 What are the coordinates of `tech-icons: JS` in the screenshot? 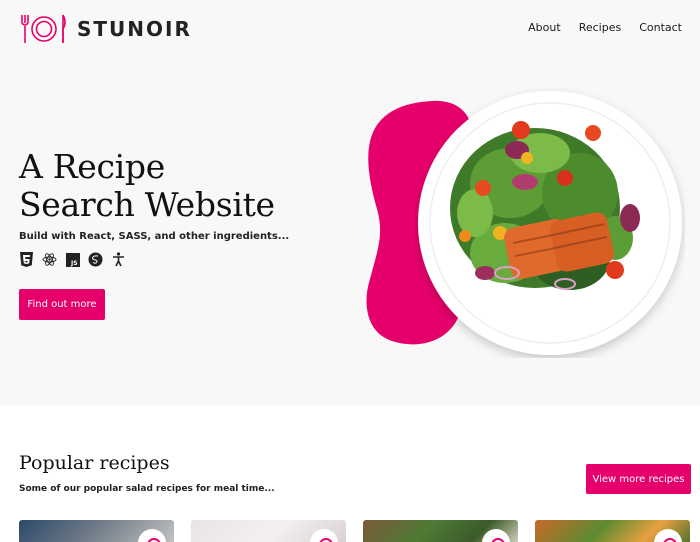 It's located at (72, 259).